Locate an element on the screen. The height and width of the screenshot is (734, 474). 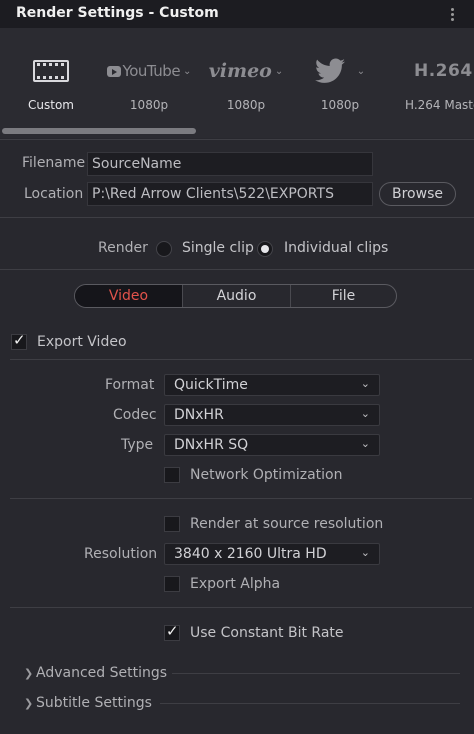
export-video-label: Export Video is located at coordinates (82, 342).